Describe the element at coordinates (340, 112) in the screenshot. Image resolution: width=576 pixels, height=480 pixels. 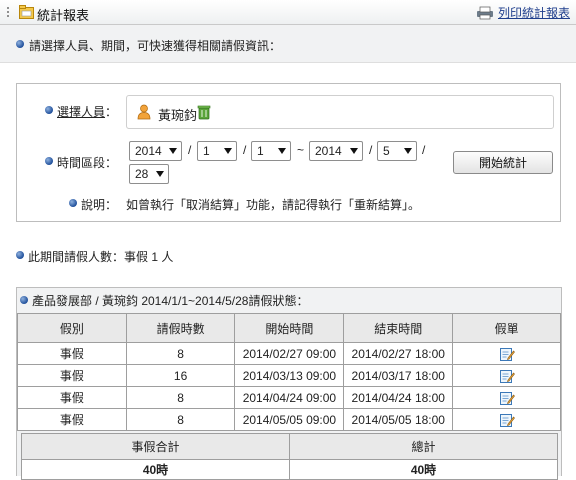
I see `selected-person-box: 黃琬鈞` at that location.